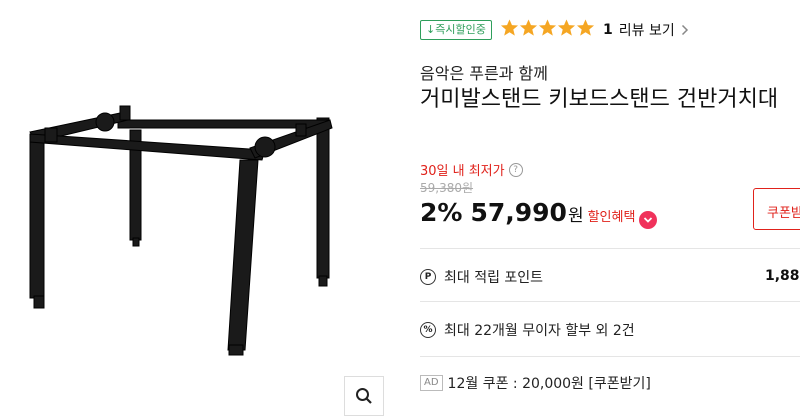 The image size is (800, 416). I want to click on magnifier-icon, so click(364, 396).